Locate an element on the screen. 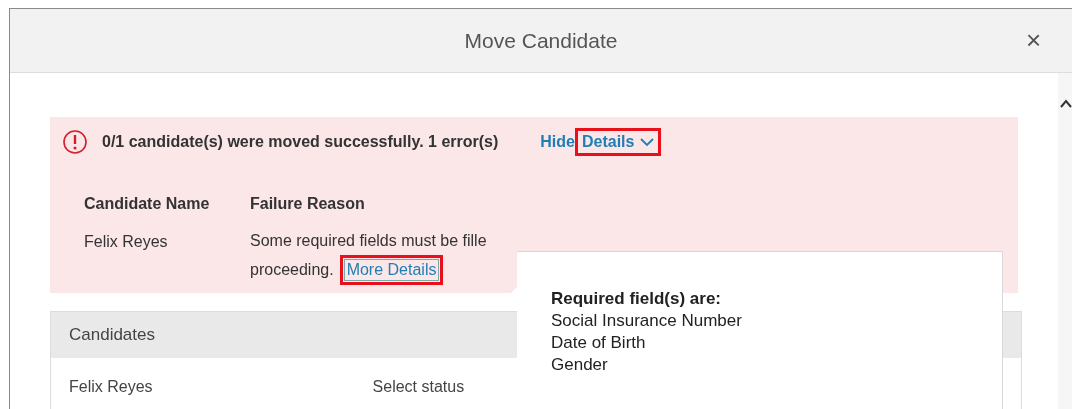 This screenshot has height=409, width=1072. window-title: Move Candidate is located at coordinates (541, 40).